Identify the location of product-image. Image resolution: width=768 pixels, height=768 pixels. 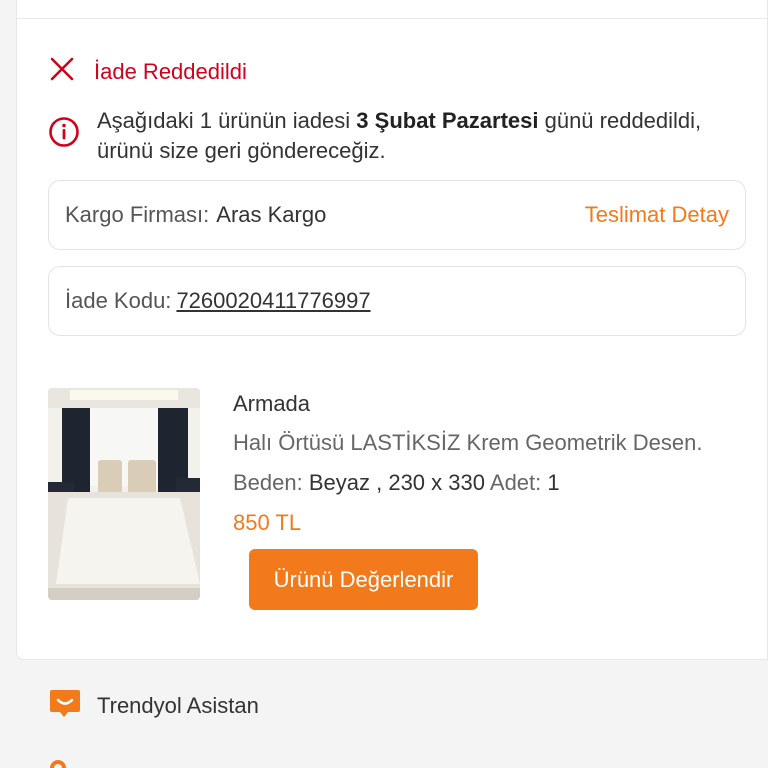
(124, 494).